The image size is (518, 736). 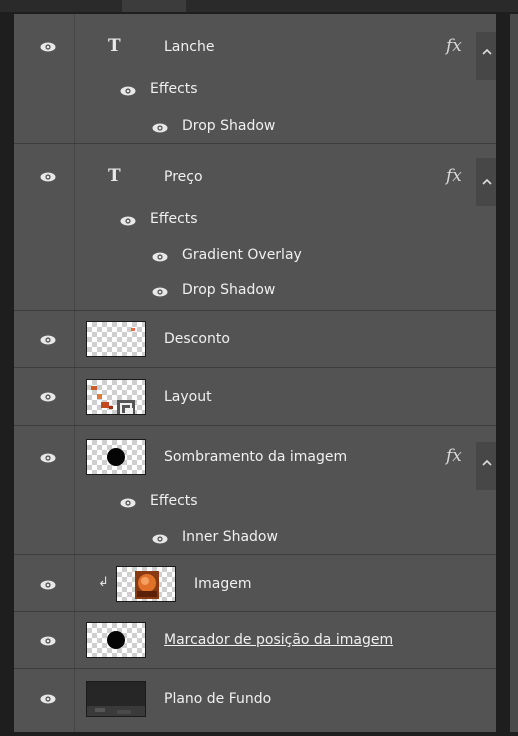 What do you see at coordinates (255, 457) in the screenshot?
I see `layer-name: Sombramento da imagem` at bounding box center [255, 457].